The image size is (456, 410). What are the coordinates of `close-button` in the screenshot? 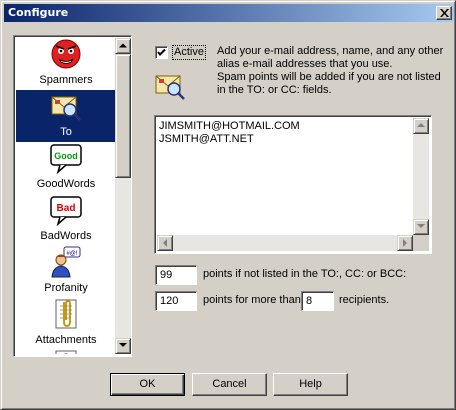 It's located at (444, 13).